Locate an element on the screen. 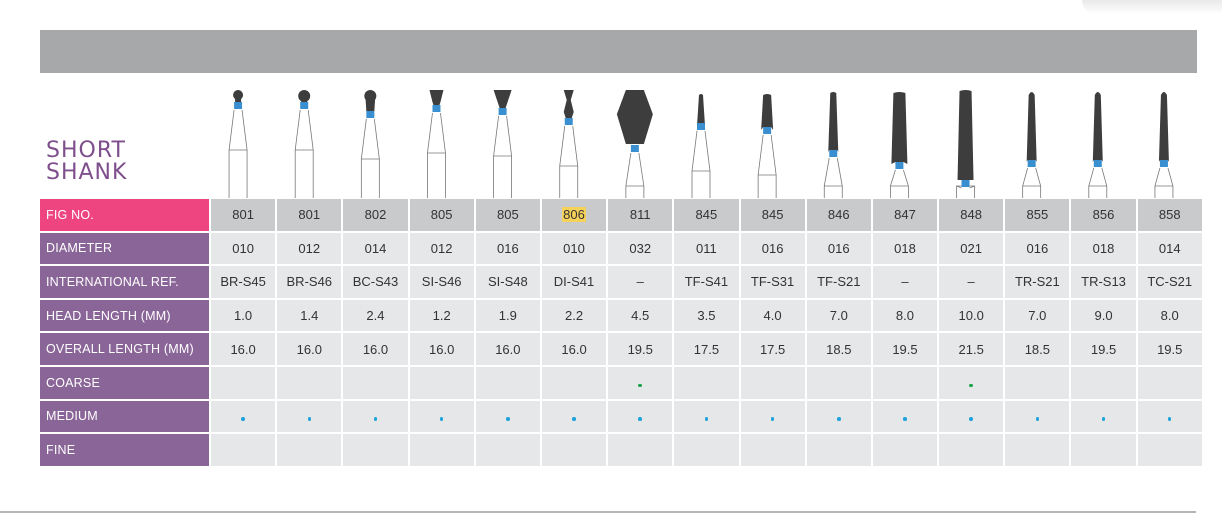 This screenshot has width=1222, height=525. cell-head: 4.0 is located at coordinates (773, 316).